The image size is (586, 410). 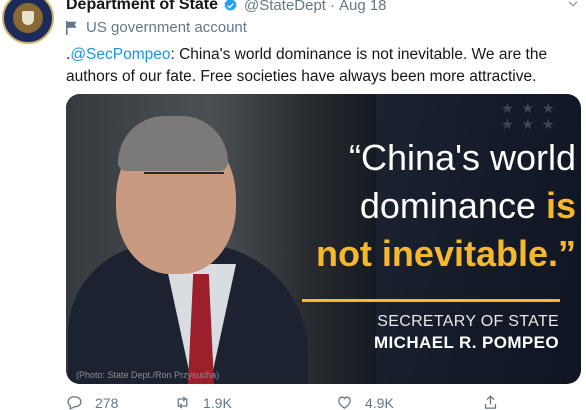 What do you see at coordinates (74, 403) in the screenshot?
I see `reply-icon` at bounding box center [74, 403].